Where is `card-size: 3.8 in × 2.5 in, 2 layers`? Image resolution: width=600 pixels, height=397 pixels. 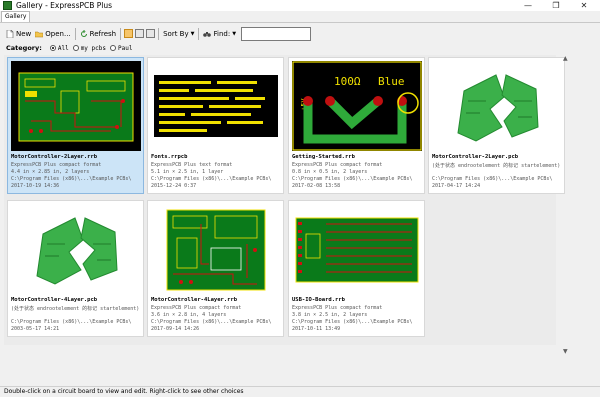
card-size: 3.8 in × 2.5 in, 2 layers is located at coordinates (330, 315).